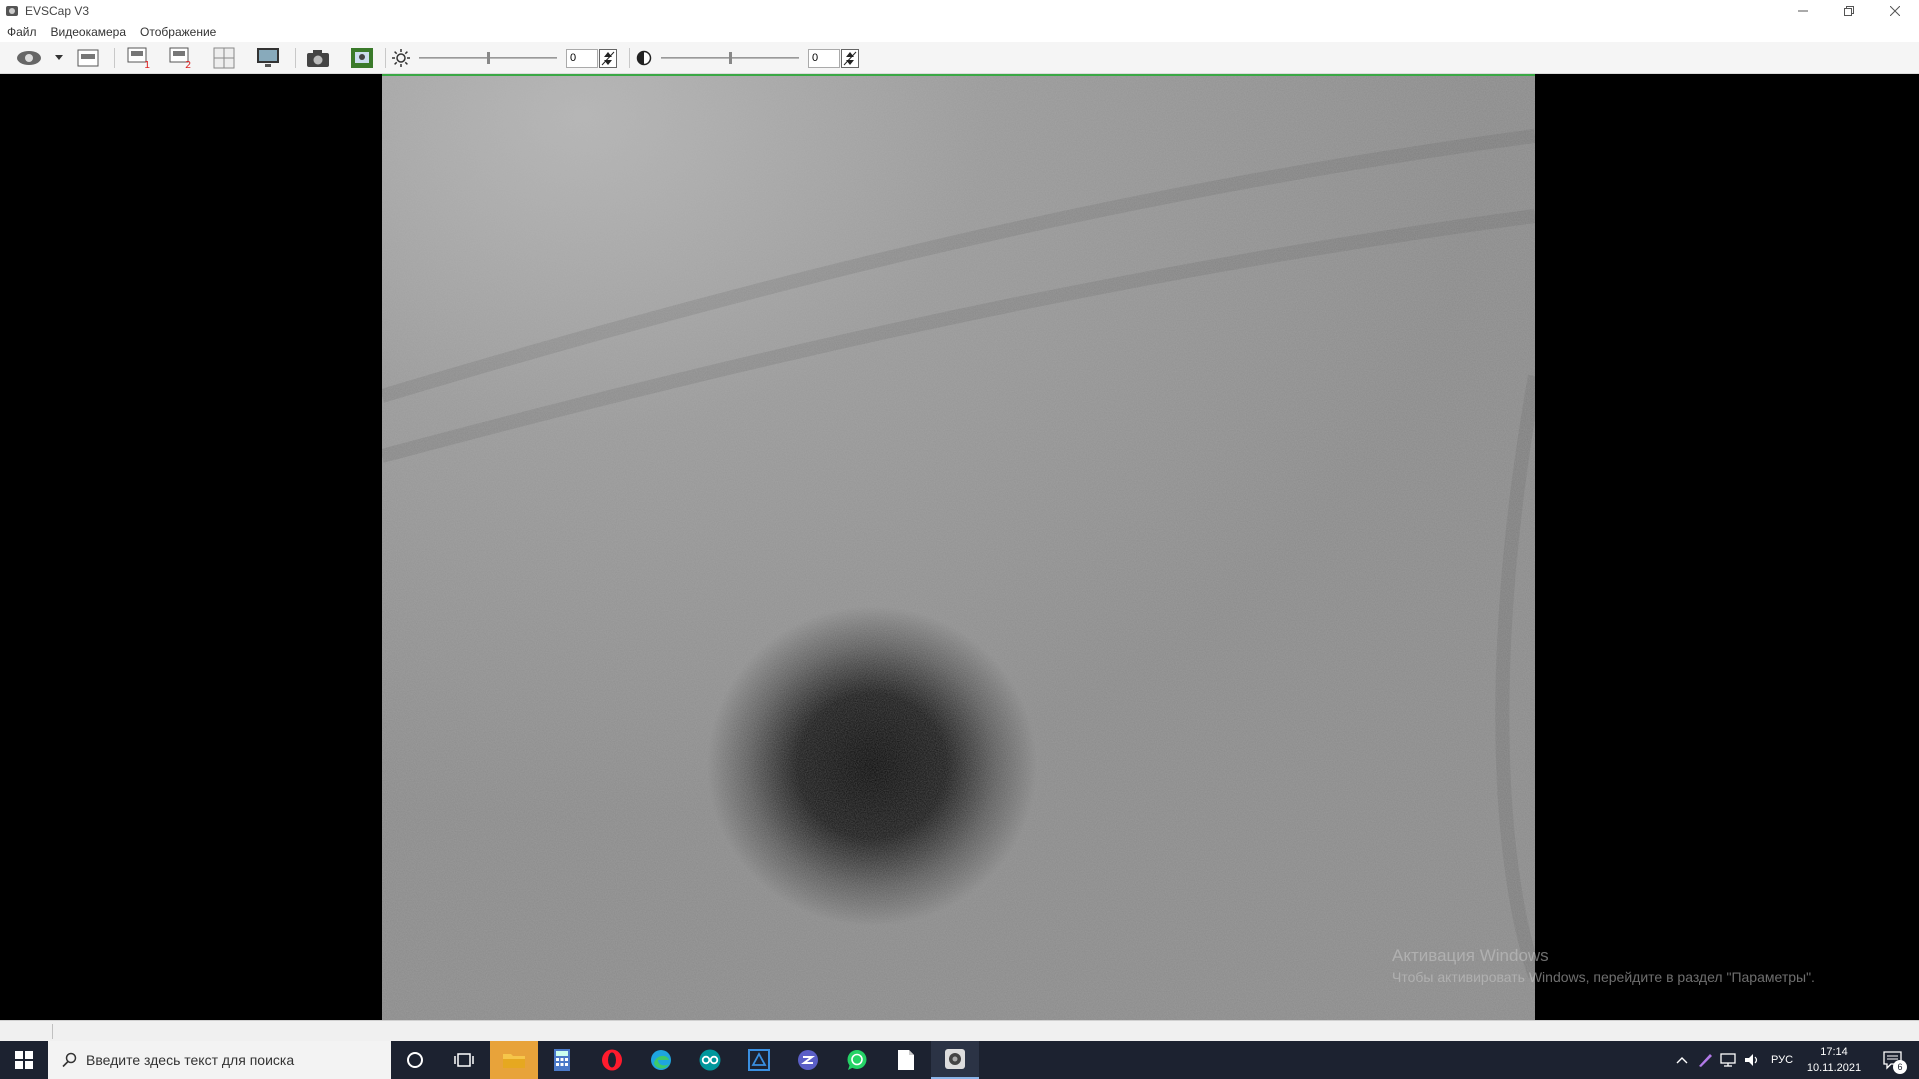  I want to click on title-bar: EVSCap V3, so click(959, 11).